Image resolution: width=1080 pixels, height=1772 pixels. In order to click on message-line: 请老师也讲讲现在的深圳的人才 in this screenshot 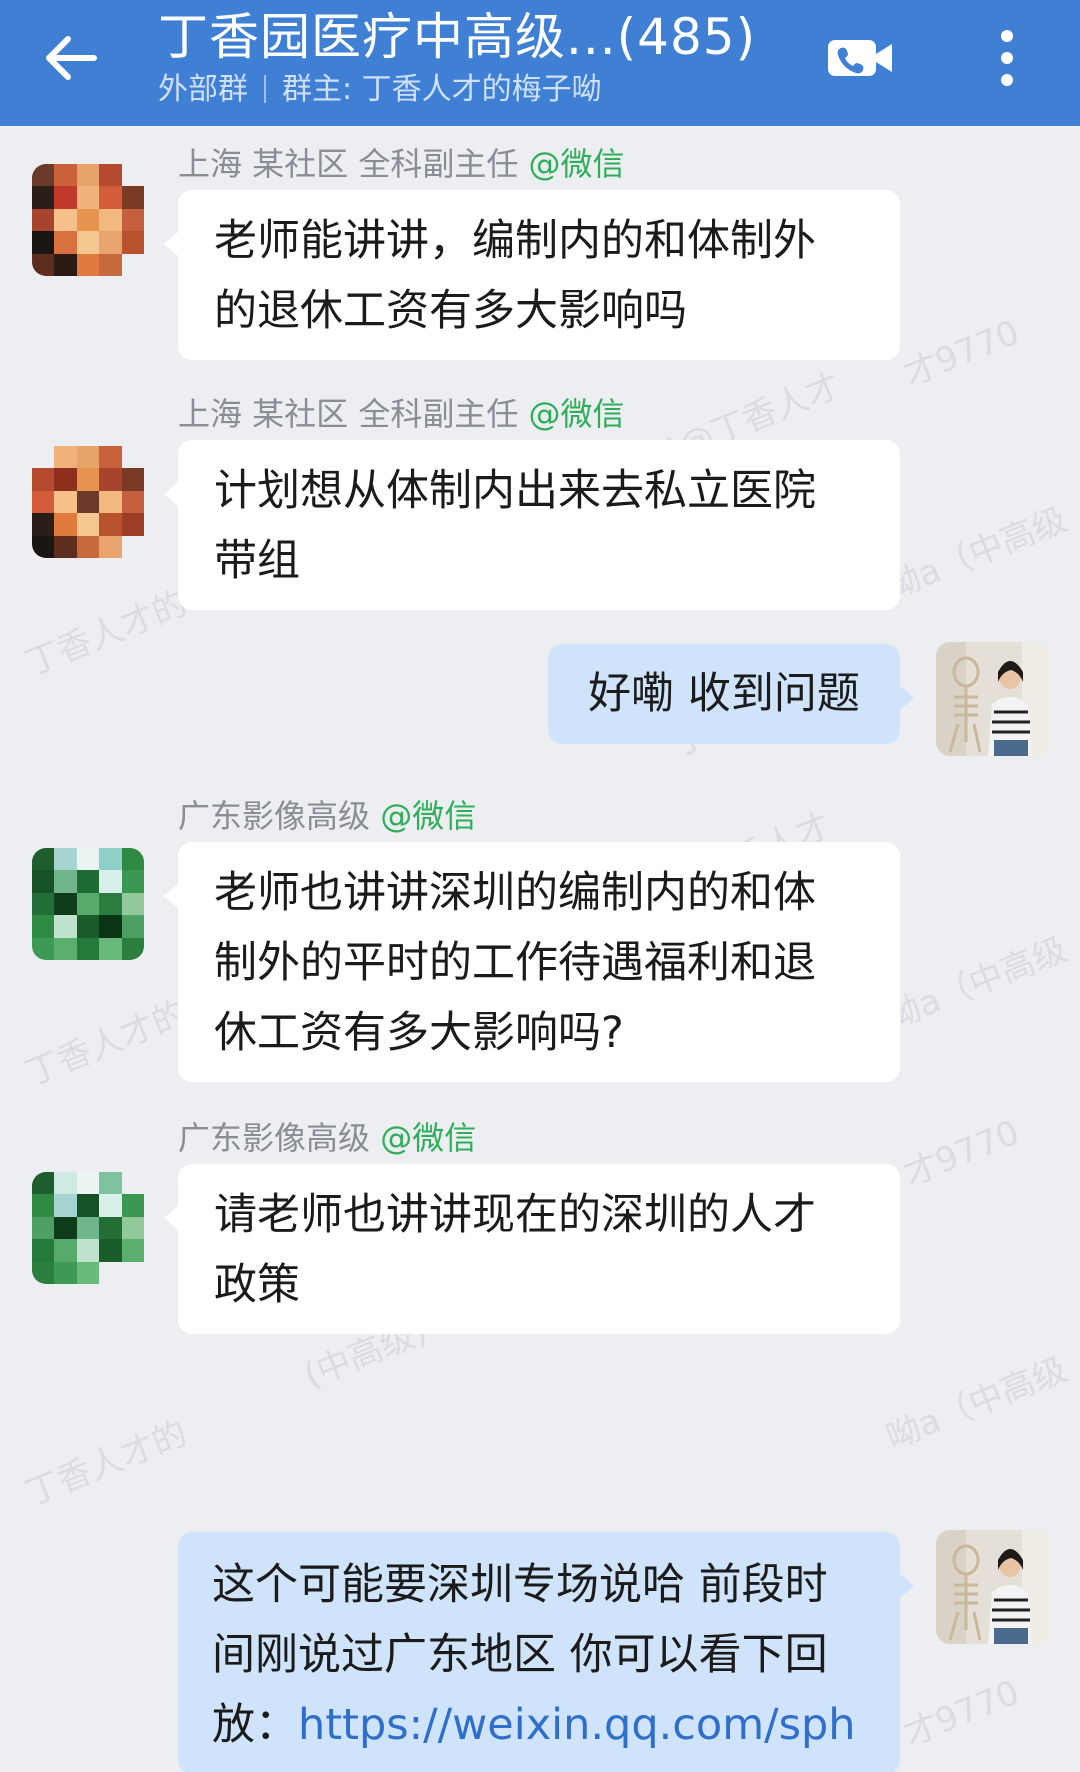, I will do `click(515, 1215)`.